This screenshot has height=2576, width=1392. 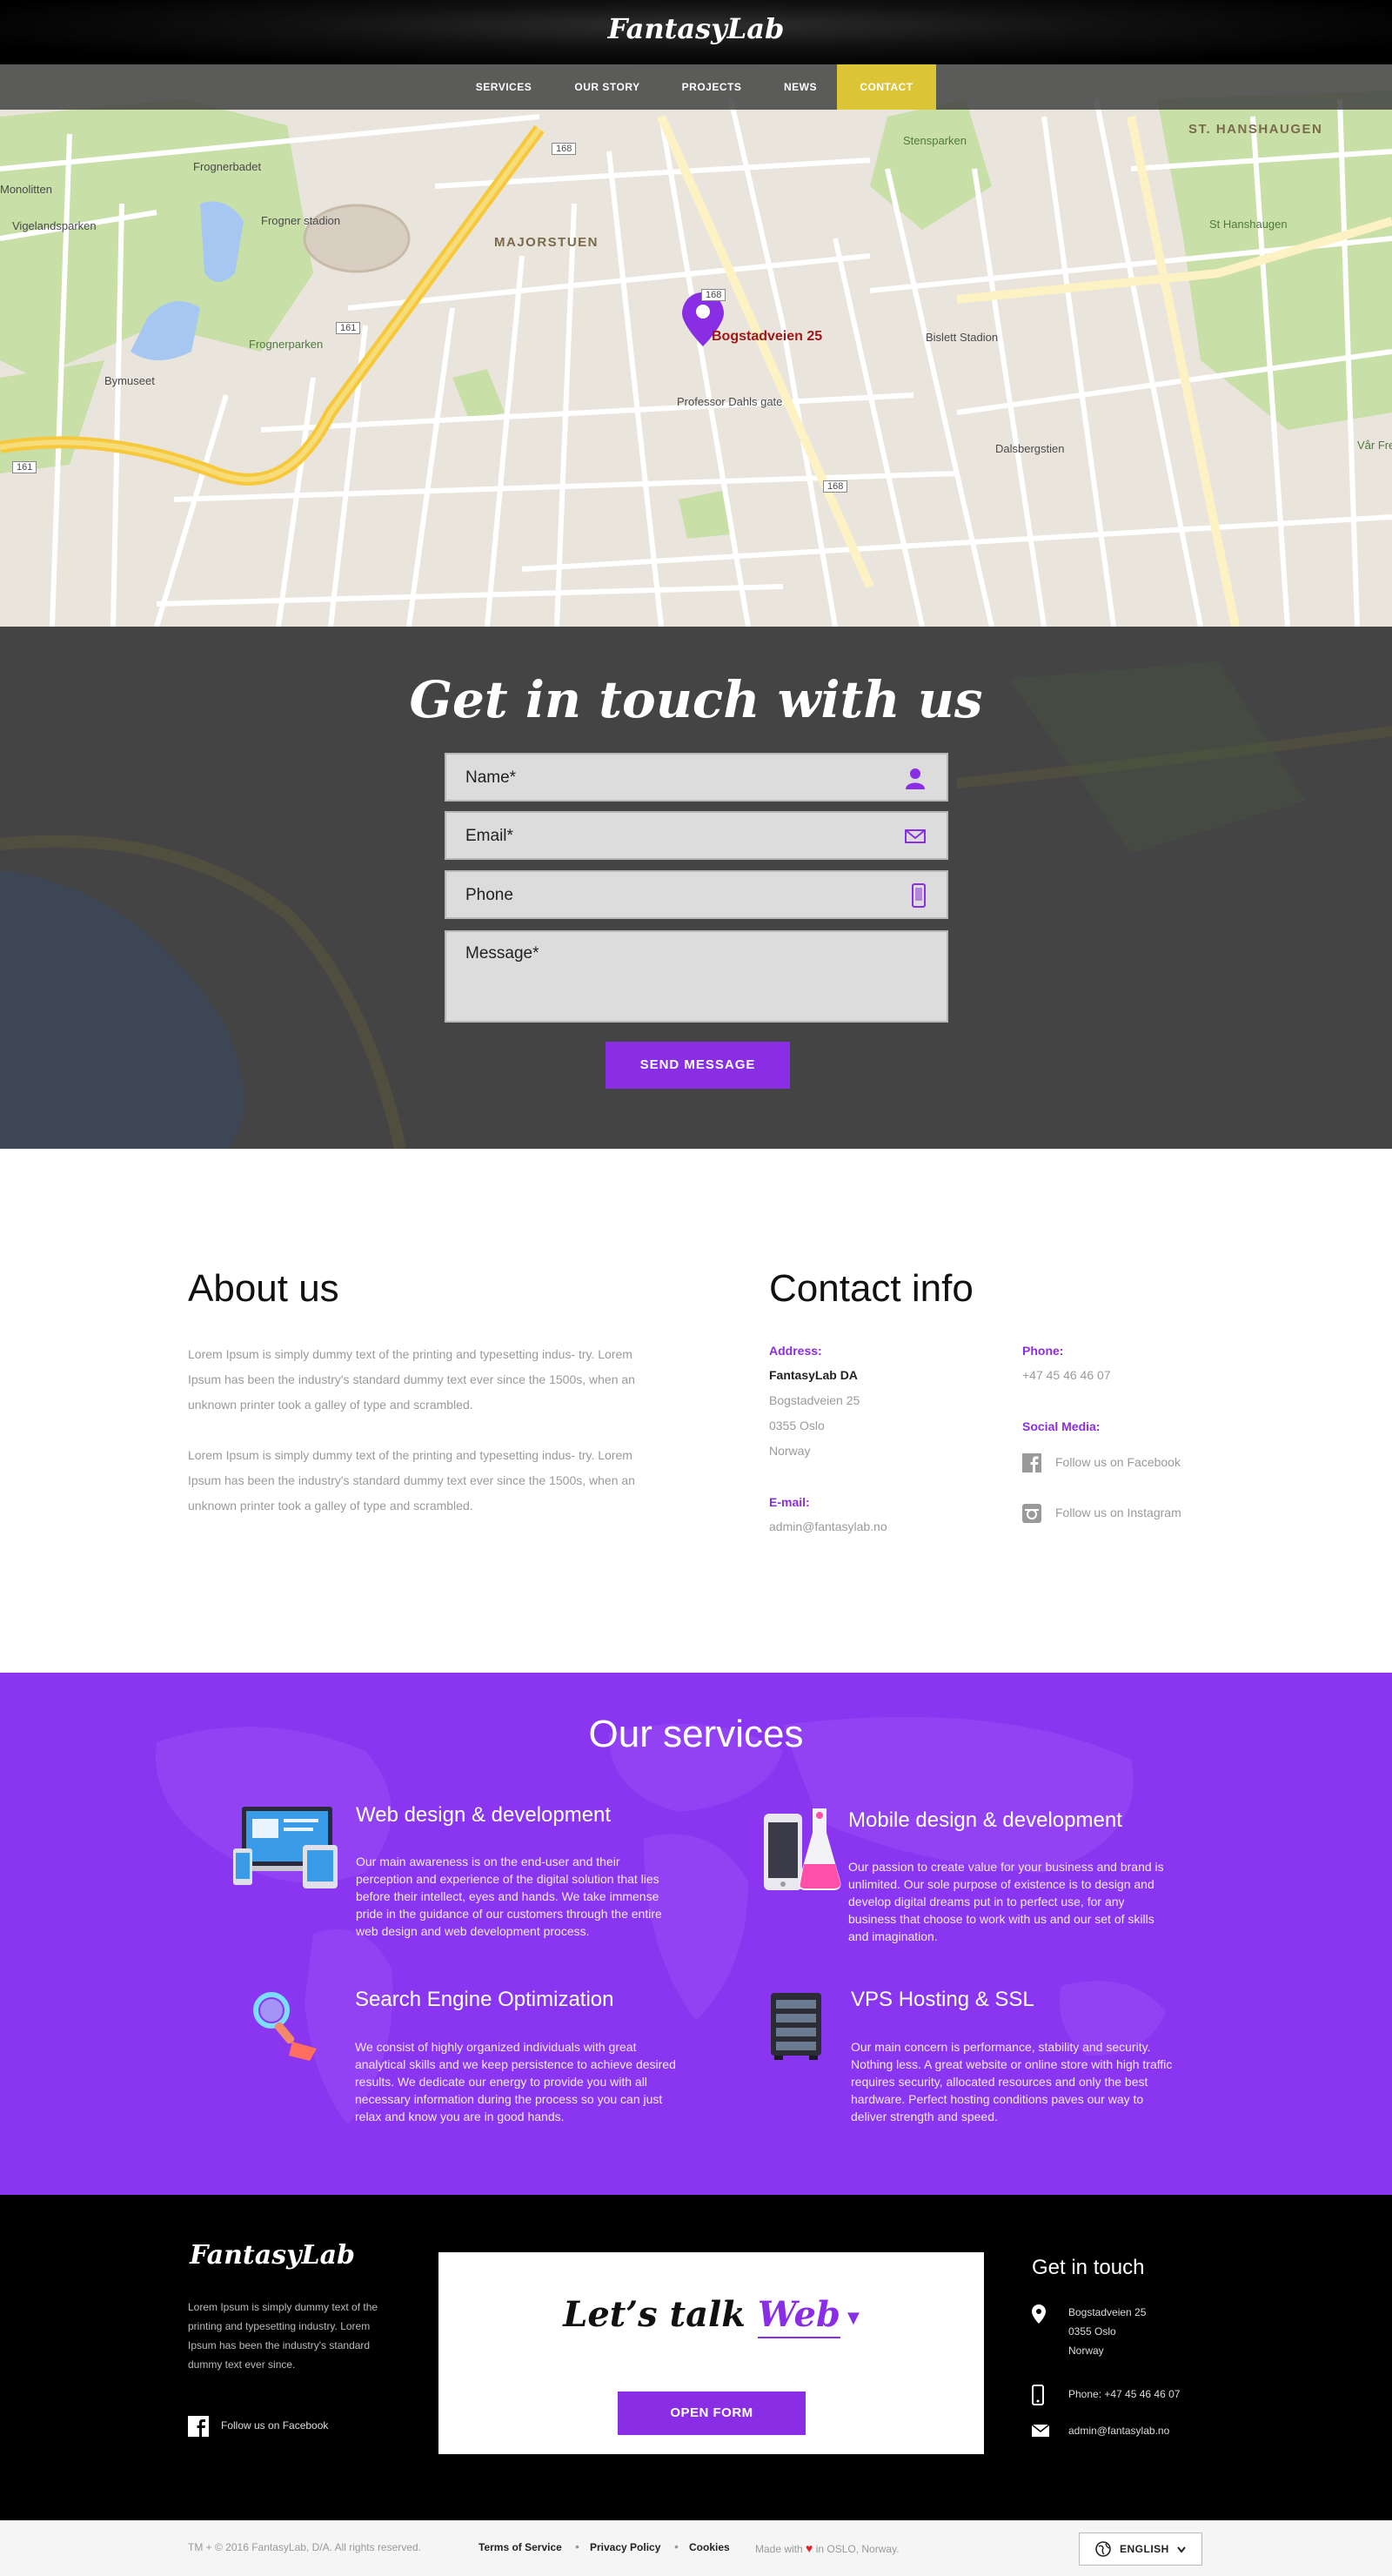 I want to click on language-selector: ENGLISH, so click(x=1140, y=2549).